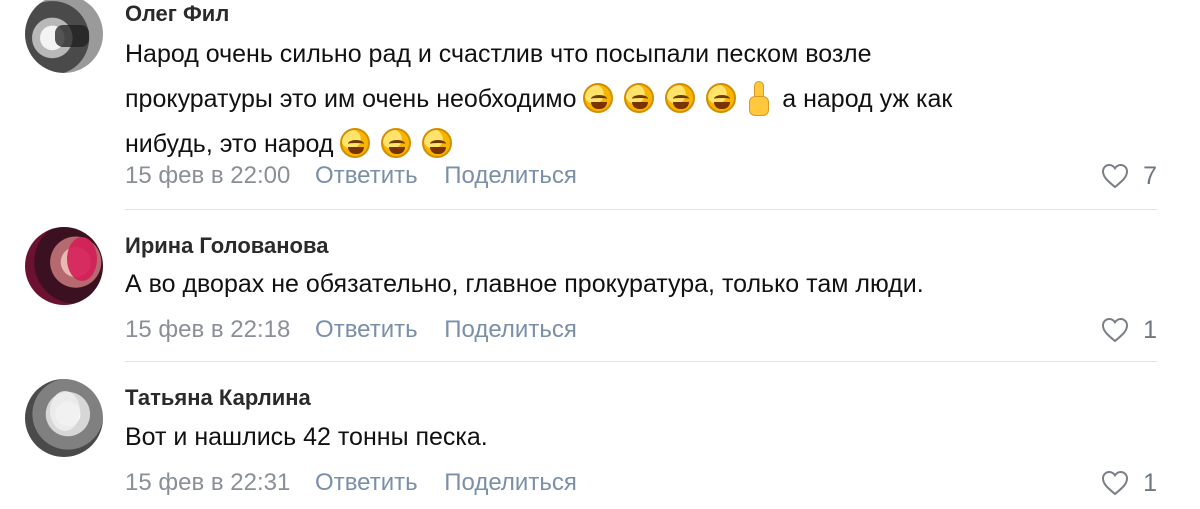  I want to click on comment-author: Татьяна Карлина, so click(218, 398).